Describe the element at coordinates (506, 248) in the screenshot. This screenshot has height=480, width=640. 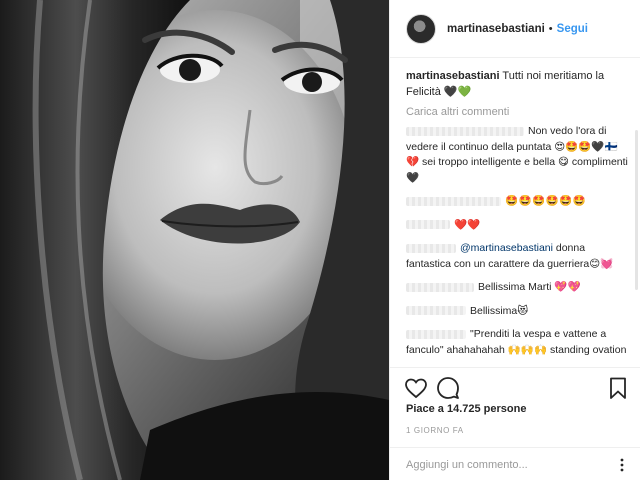
I see `comment-mention: @martinasebastiani` at that location.